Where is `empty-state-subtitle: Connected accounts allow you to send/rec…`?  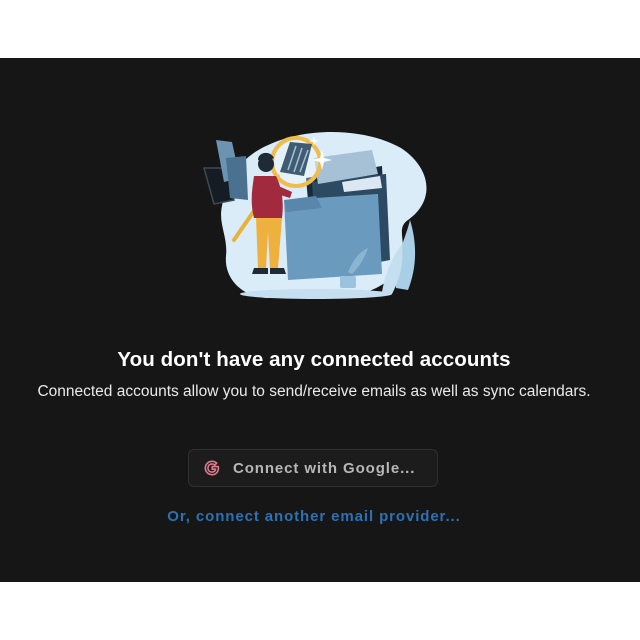 empty-state-subtitle: Connected accounts allow you to send/rec… is located at coordinates (314, 391).